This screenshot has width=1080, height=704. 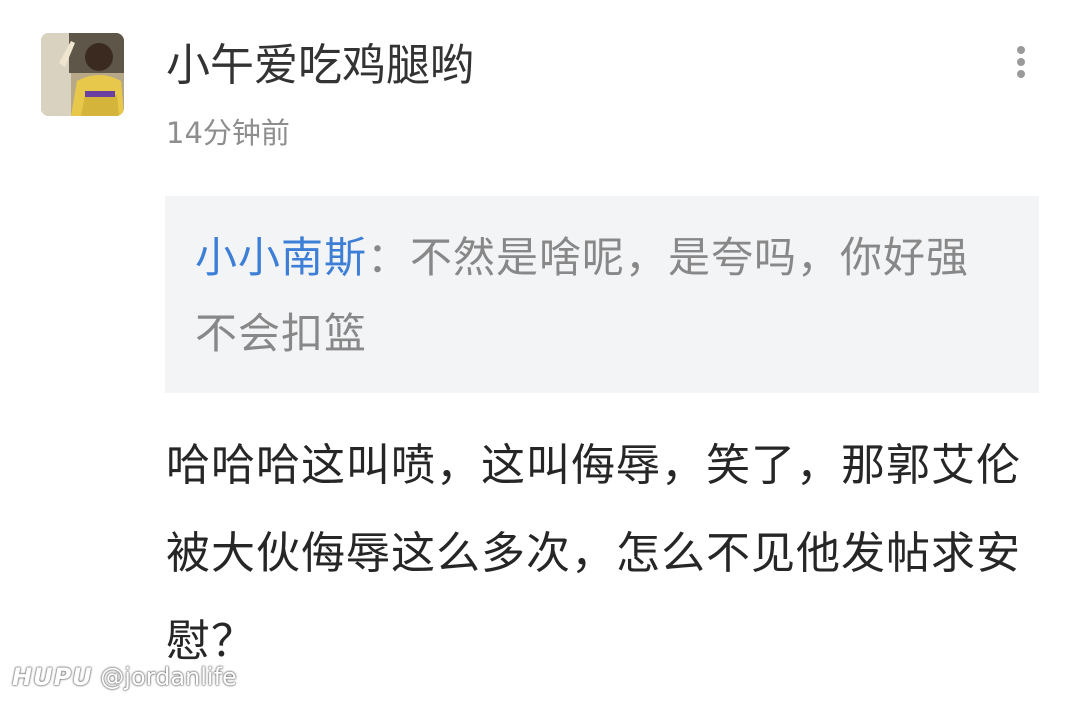 I want to click on quote-author-link: 小小南斯, so click(x=281, y=257).